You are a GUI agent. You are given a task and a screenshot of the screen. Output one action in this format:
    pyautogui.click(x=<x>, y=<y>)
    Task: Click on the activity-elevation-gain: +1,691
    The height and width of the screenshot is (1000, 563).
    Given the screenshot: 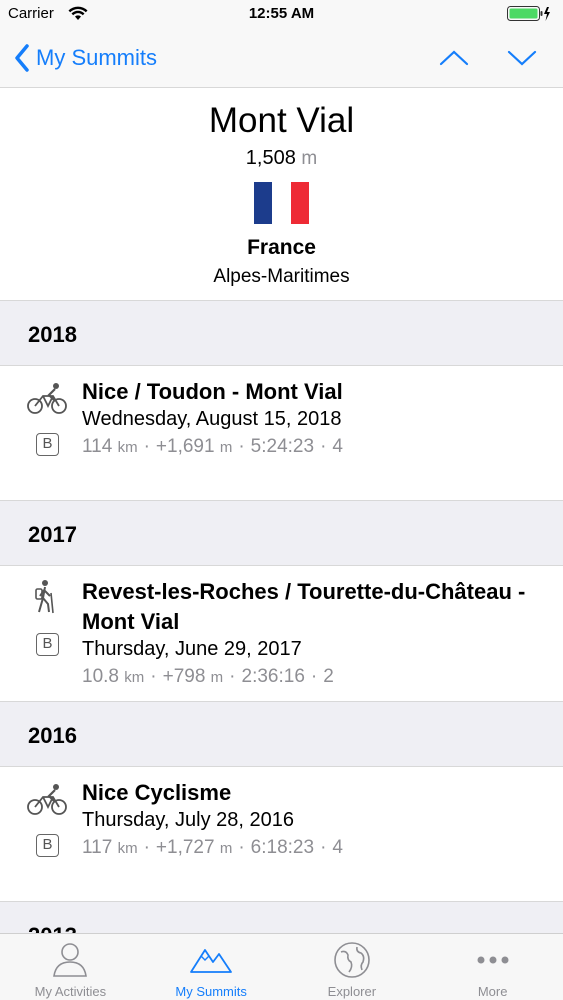 What is the action you would take?
    pyautogui.click(x=185, y=446)
    